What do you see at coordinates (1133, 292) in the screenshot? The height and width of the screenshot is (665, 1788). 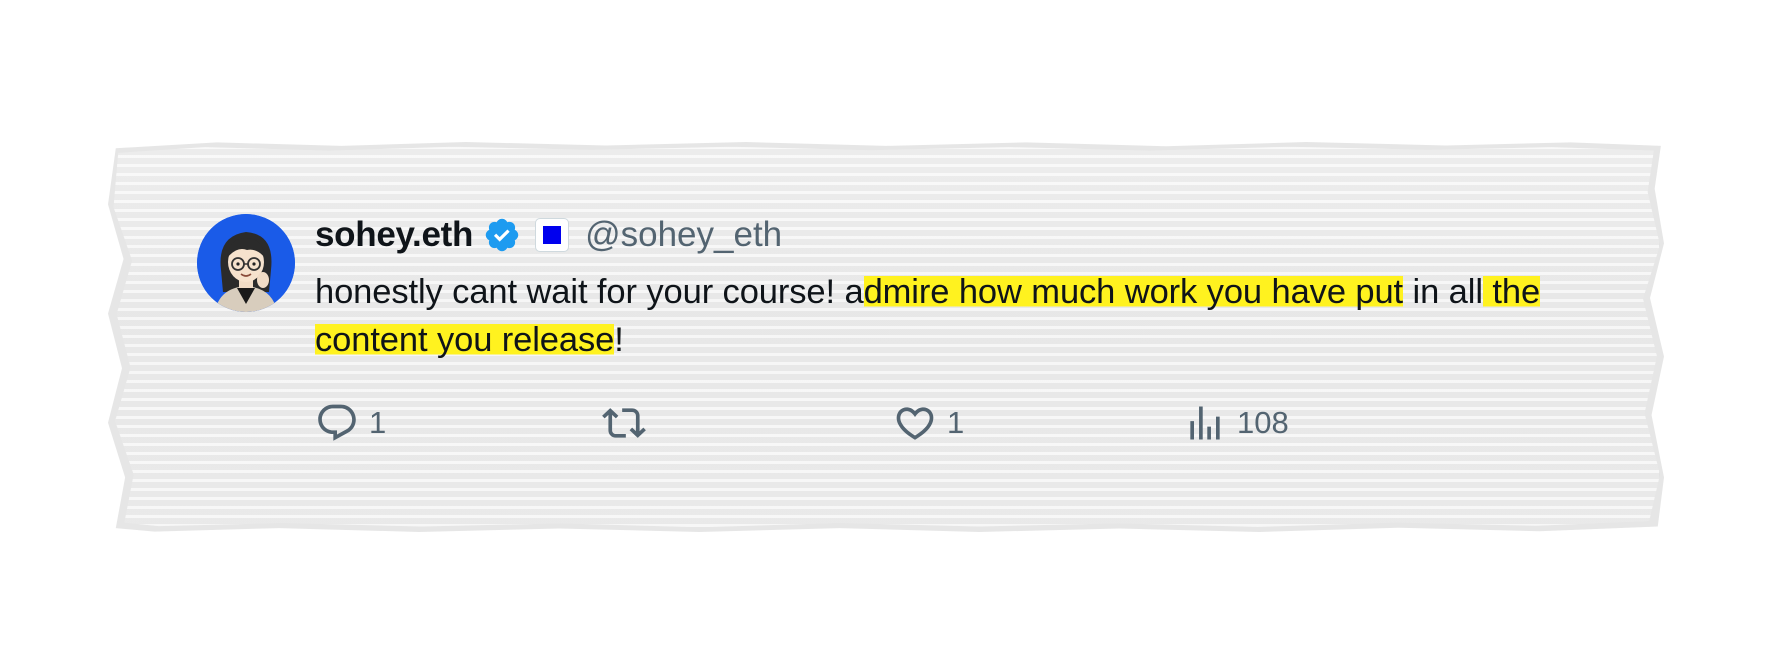 I see `tweet-text-highlight: dmire how much work you have put` at bounding box center [1133, 292].